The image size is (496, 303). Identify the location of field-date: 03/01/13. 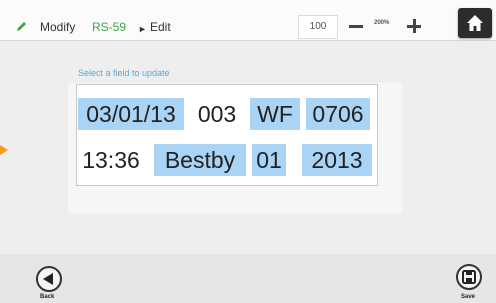
(131, 114).